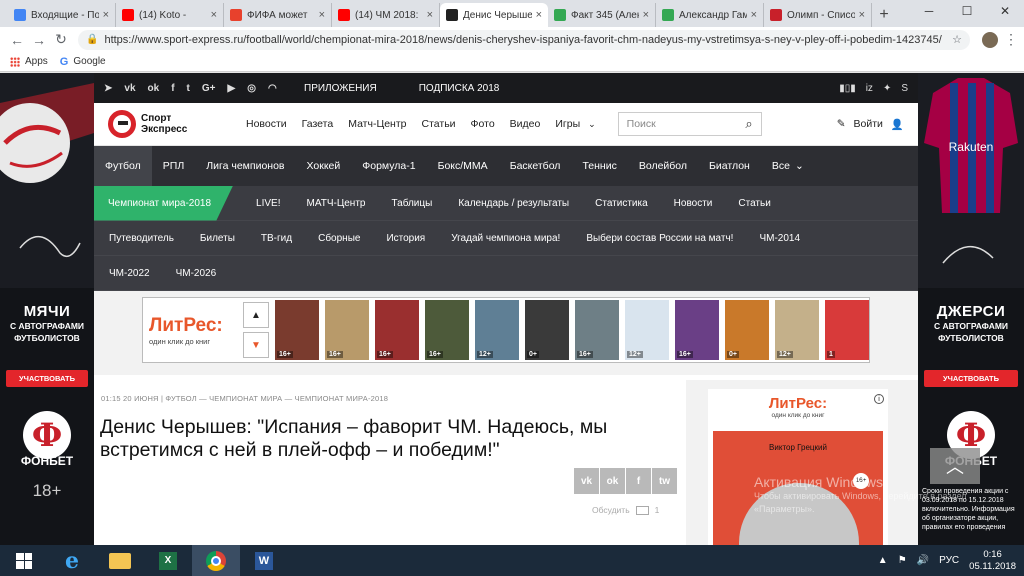  What do you see at coordinates (339, 238) in the screenshot?
I see `subnav-item: Сборные` at bounding box center [339, 238].